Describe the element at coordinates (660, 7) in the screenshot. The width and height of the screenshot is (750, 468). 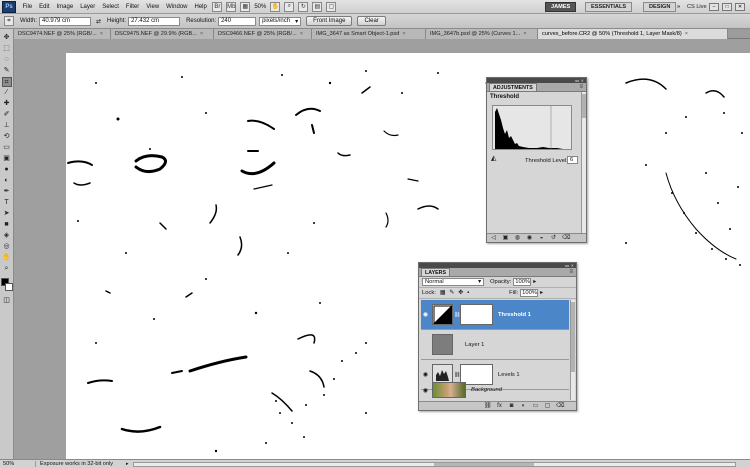
I see `workspace-design: DESIGN` at that location.